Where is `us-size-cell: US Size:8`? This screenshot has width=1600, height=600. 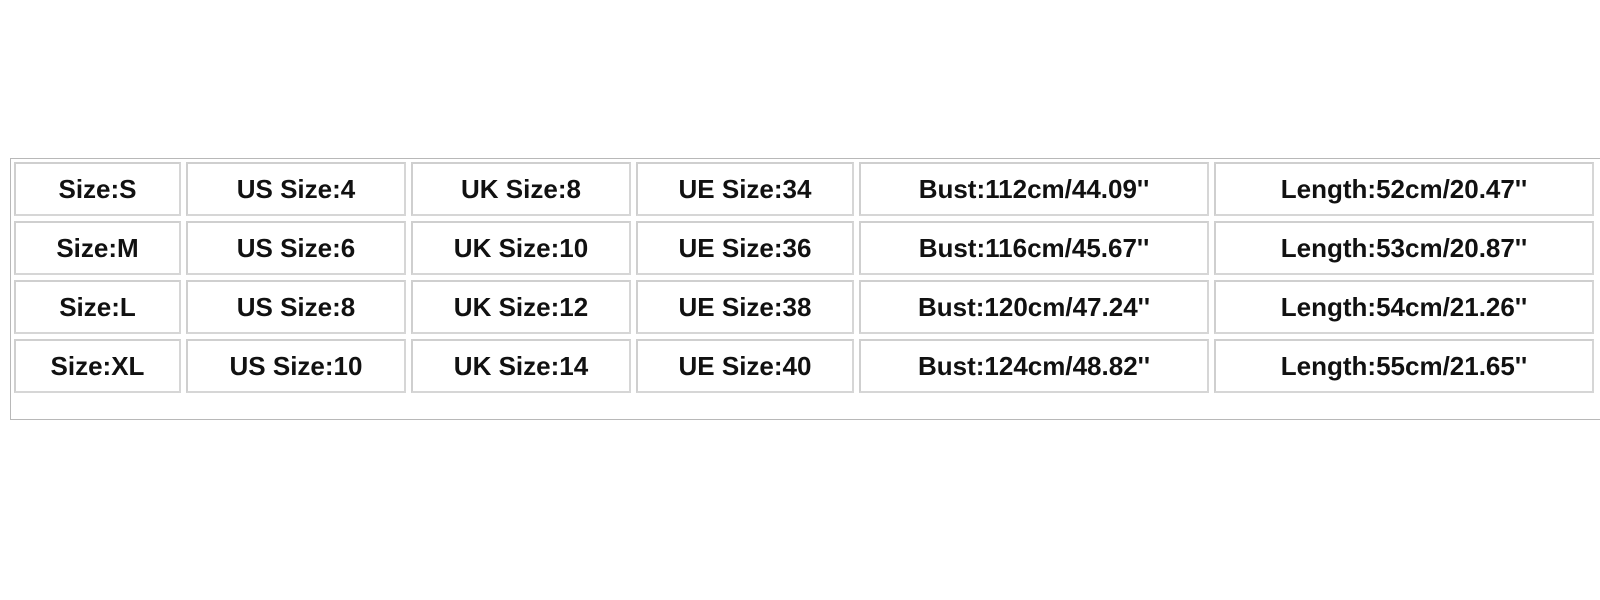 us-size-cell: US Size:8 is located at coordinates (296, 307).